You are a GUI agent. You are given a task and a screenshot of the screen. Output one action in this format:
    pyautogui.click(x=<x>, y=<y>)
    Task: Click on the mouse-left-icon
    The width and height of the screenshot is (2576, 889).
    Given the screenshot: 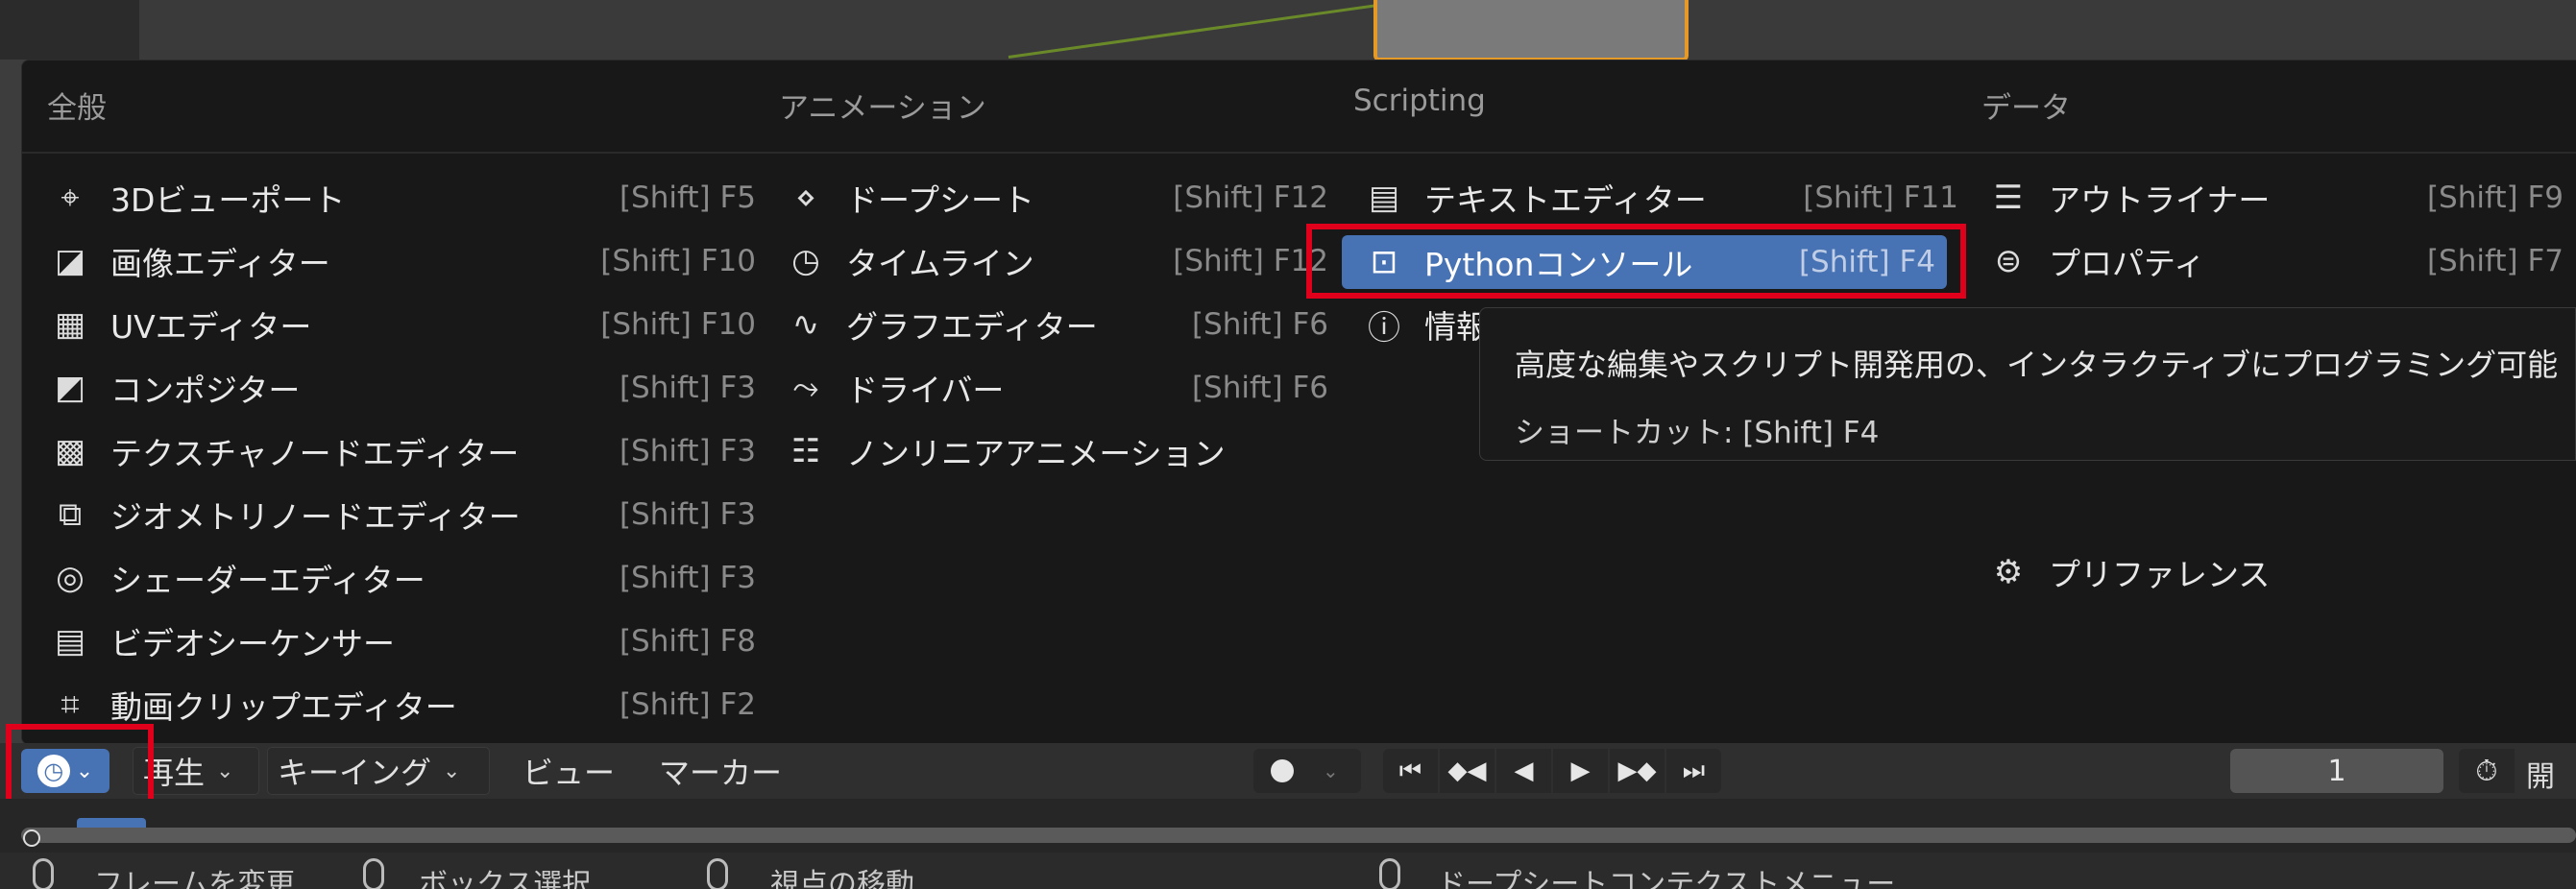 What is the action you would take?
    pyautogui.click(x=43, y=874)
    